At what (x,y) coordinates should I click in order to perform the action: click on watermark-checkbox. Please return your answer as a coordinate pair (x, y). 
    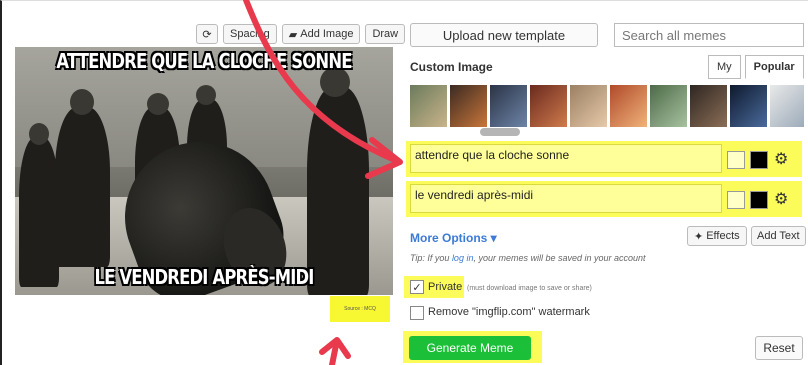
    Looking at the image, I should click on (417, 313).